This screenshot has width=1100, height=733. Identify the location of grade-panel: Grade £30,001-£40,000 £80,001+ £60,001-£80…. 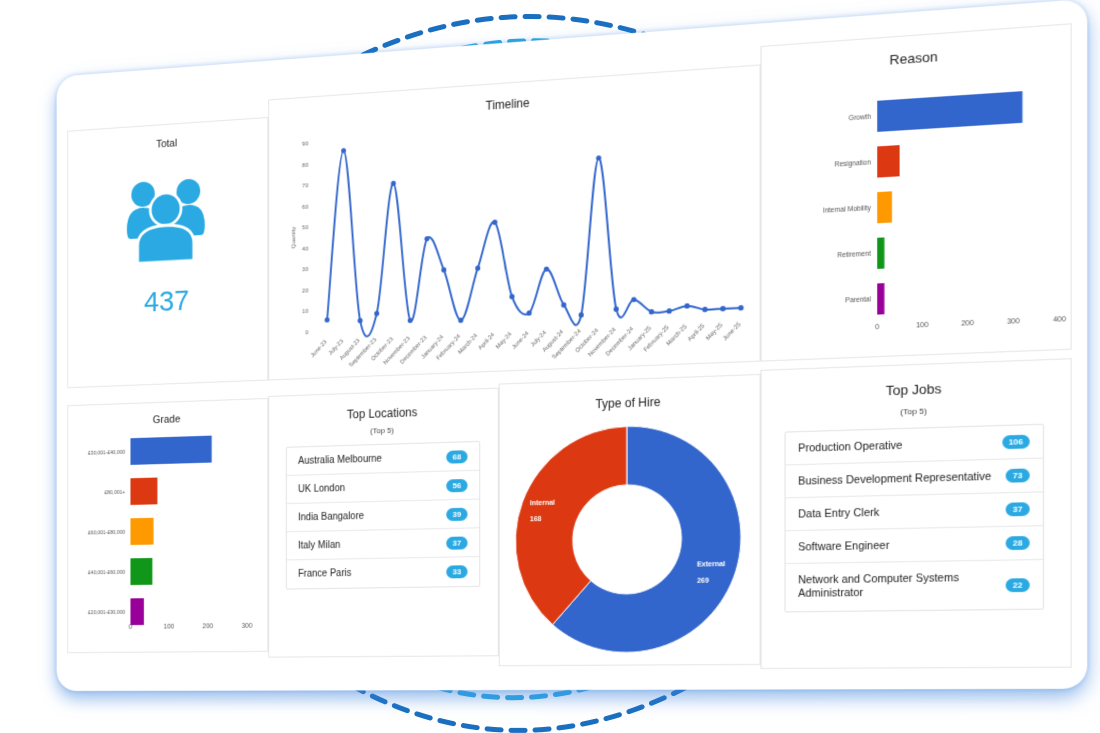
(168, 525).